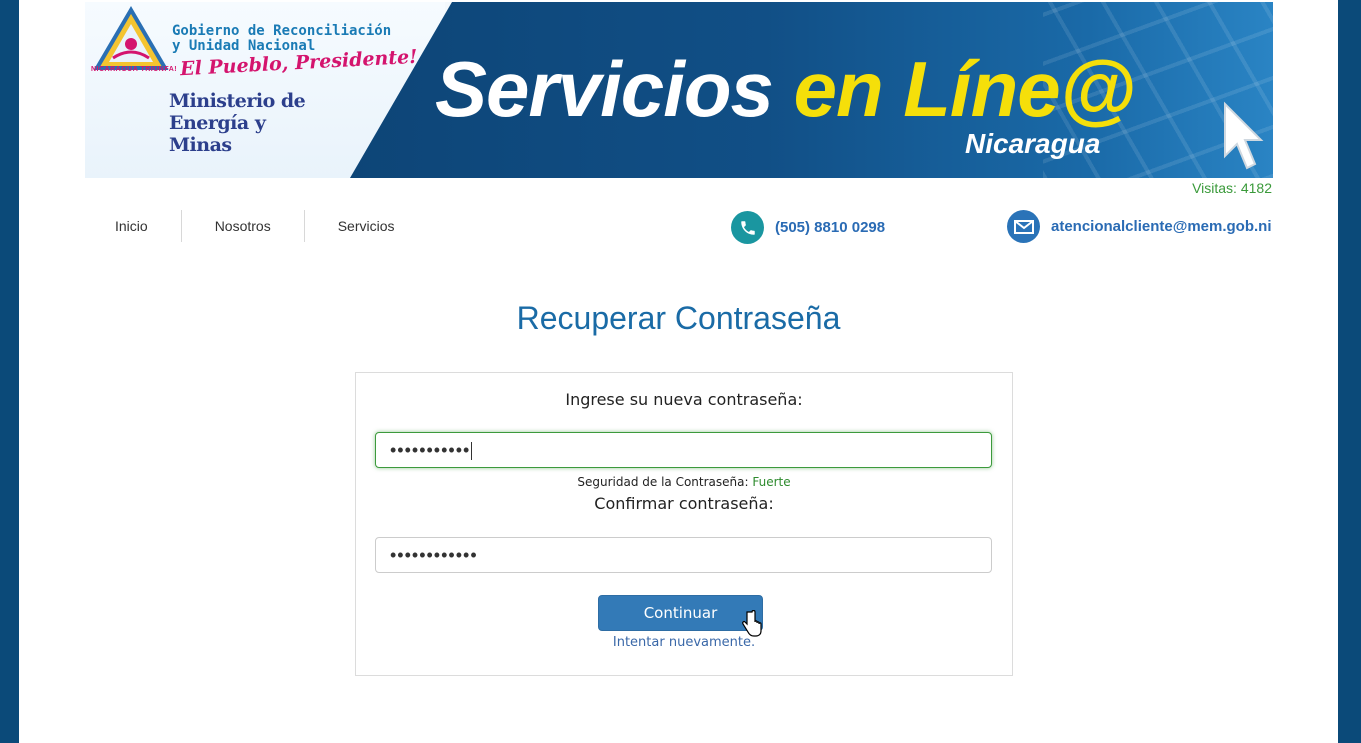 This screenshot has width=1361, height=743. I want to click on confirm-password-label: Confirmar contraseña:, so click(684, 503).